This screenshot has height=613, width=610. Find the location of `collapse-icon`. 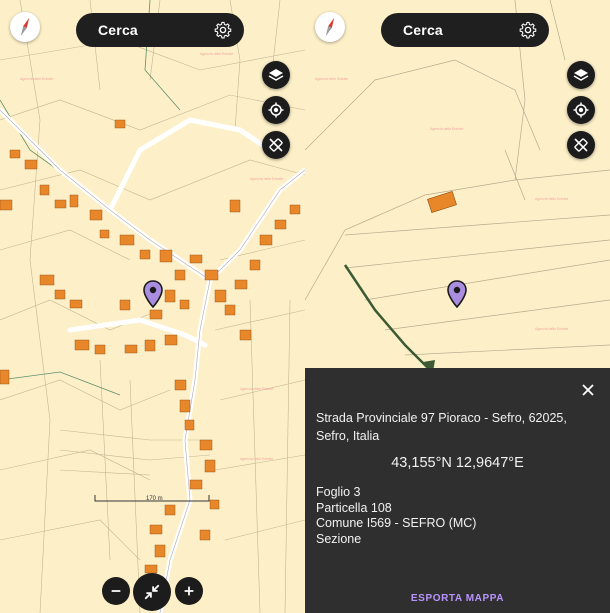

collapse-icon is located at coordinates (152, 592).